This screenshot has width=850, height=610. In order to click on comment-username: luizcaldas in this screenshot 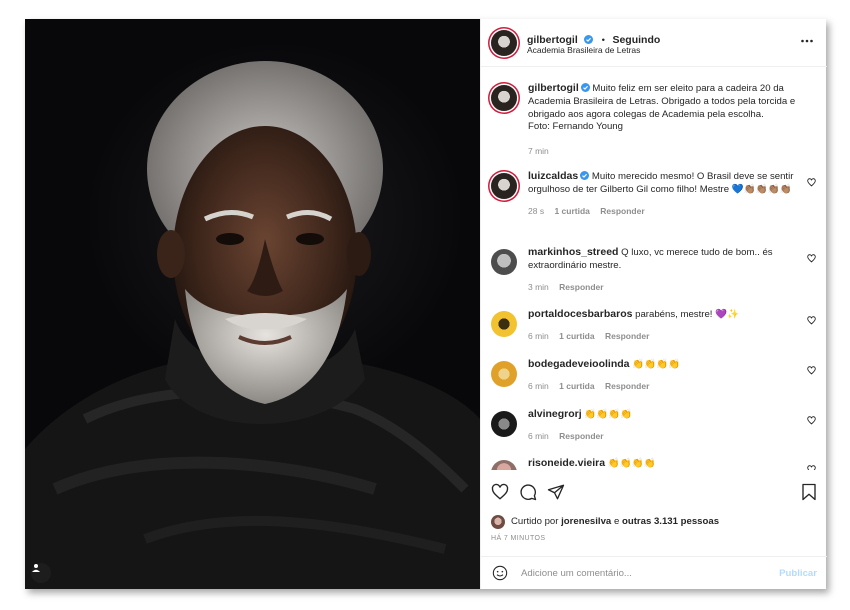, I will do `click(553, 176)`.